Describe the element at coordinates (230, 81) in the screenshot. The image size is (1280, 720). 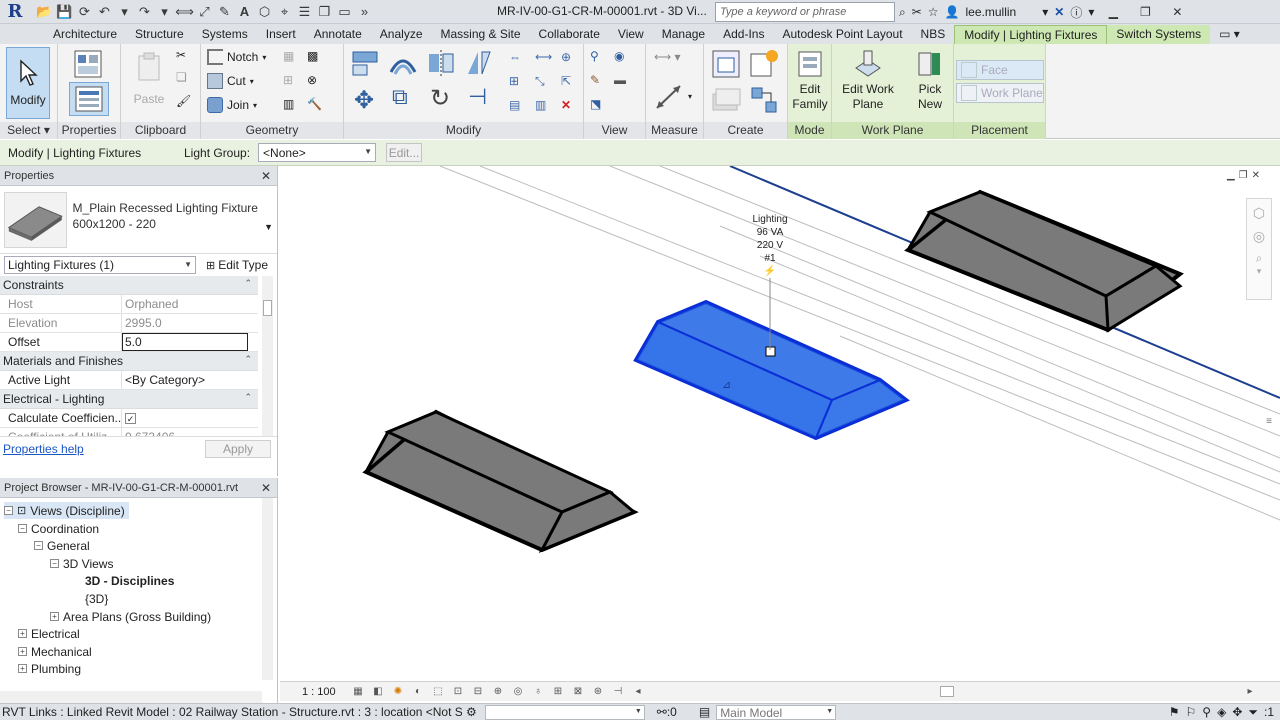
I see `cut-button: Cut ▾` at that location.